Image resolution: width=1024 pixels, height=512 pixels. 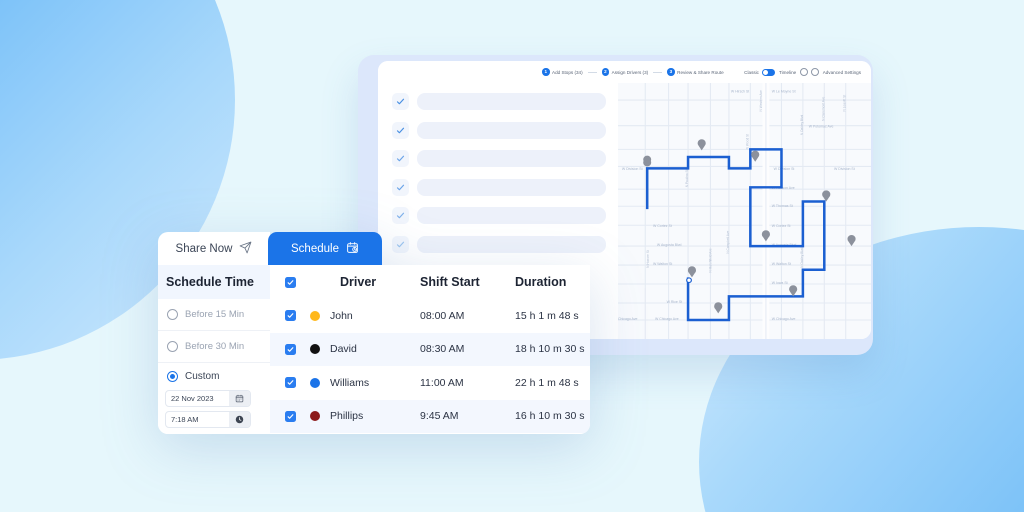 I want to click on driver-cell: John, so click(x=365, y=316).